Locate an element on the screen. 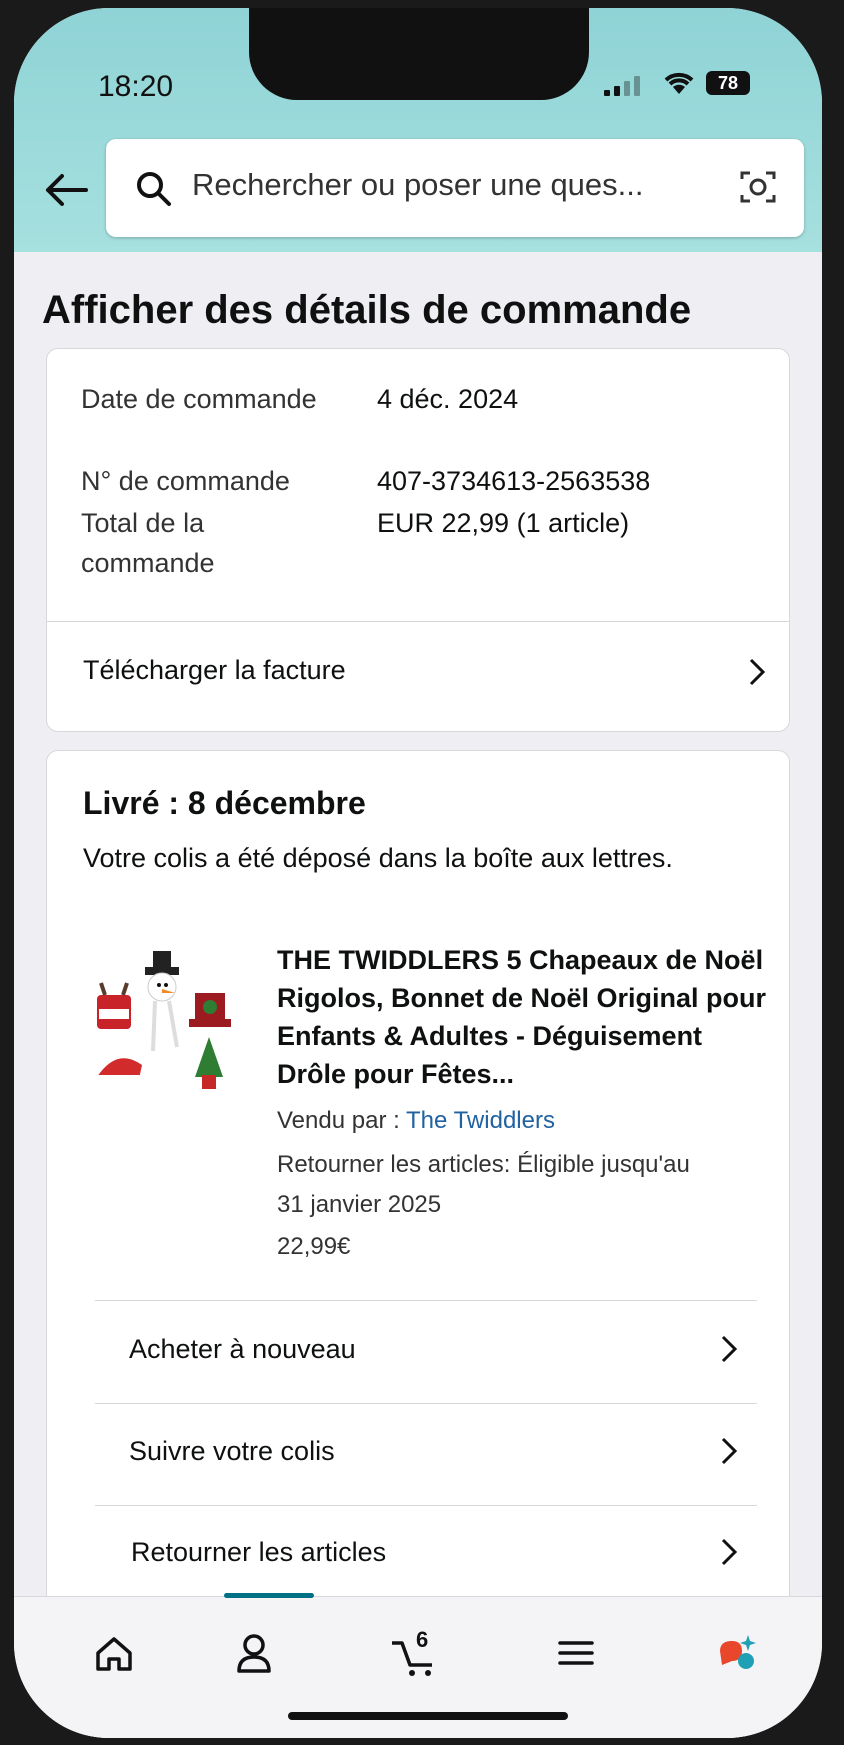 Image resolution: width=844 pixels, height=1745 pixels. cart-tab-icon: 6 is located at coordinates (416, 1653).